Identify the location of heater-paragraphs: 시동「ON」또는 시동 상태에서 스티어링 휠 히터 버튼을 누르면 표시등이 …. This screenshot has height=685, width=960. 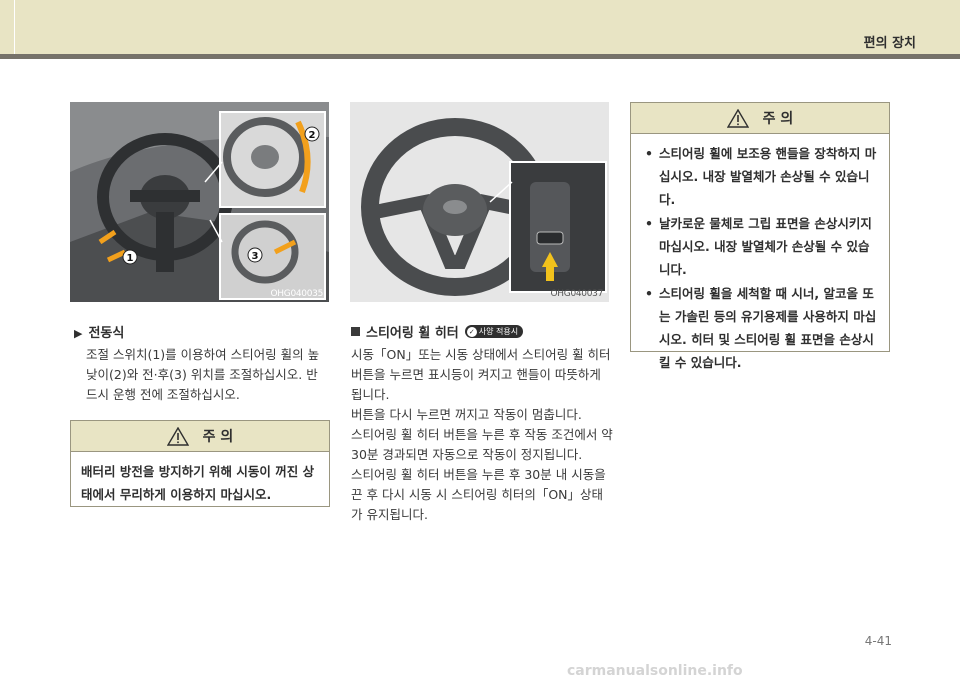
(482, 435).